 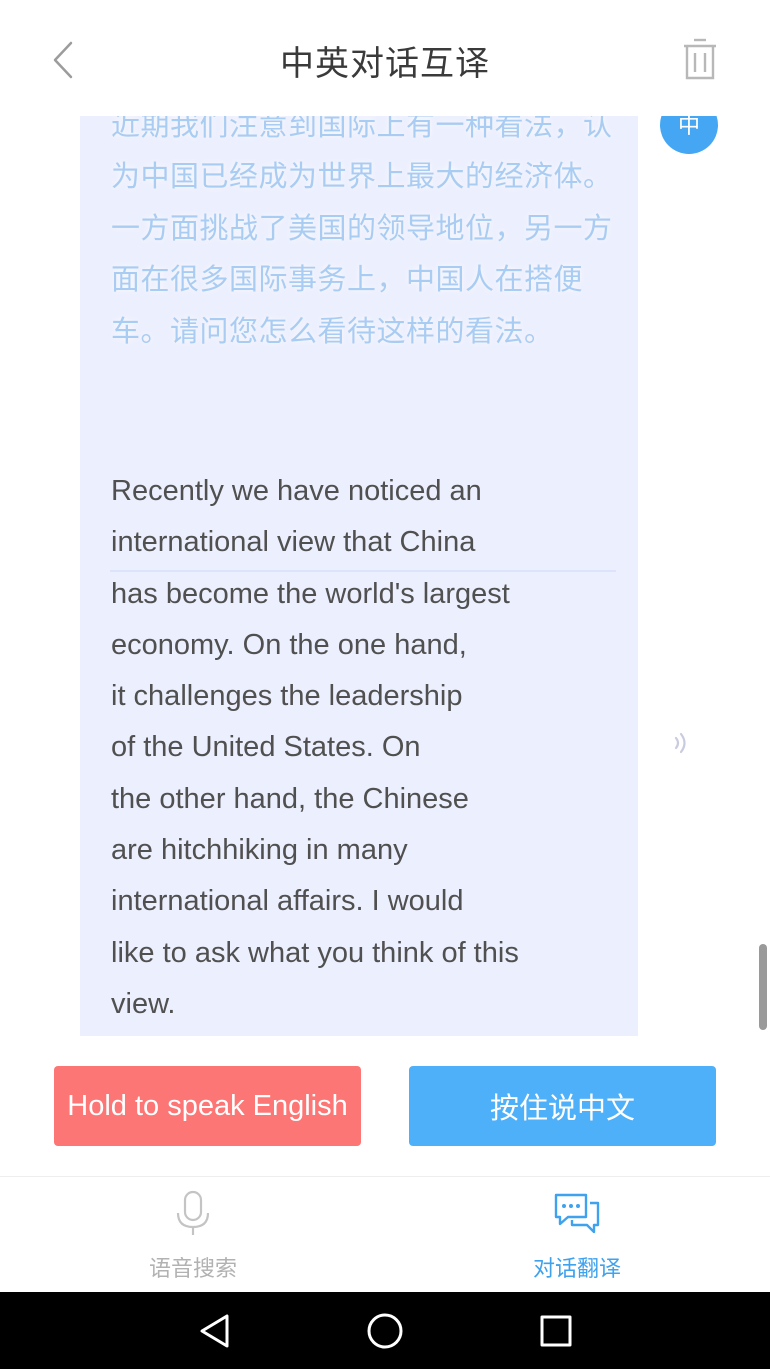 I want to click on bottom-nav: 语音搜索 对话翻译, so click(x=385, y=1234).